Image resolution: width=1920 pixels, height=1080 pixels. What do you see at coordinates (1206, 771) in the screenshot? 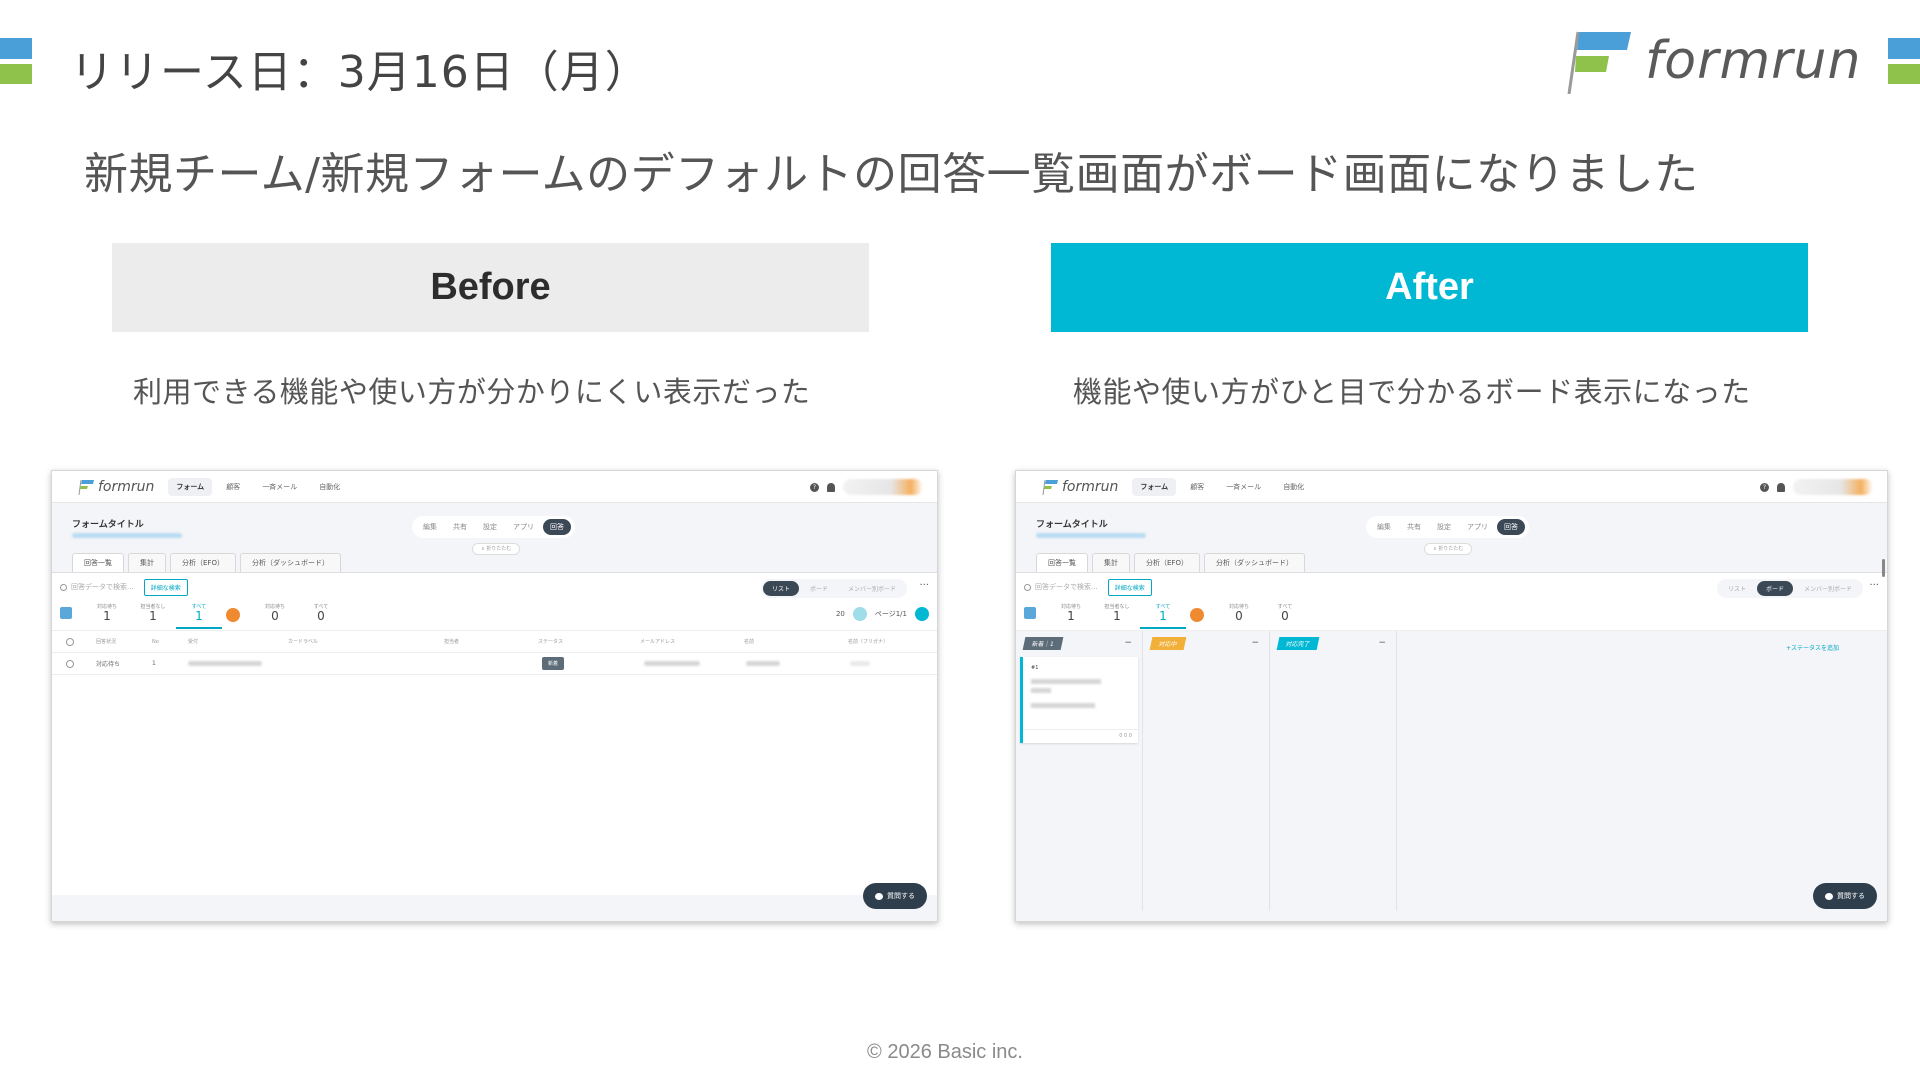
I see `board-column-in-progress: 対応中 −` at bounding box center [1206, 771].